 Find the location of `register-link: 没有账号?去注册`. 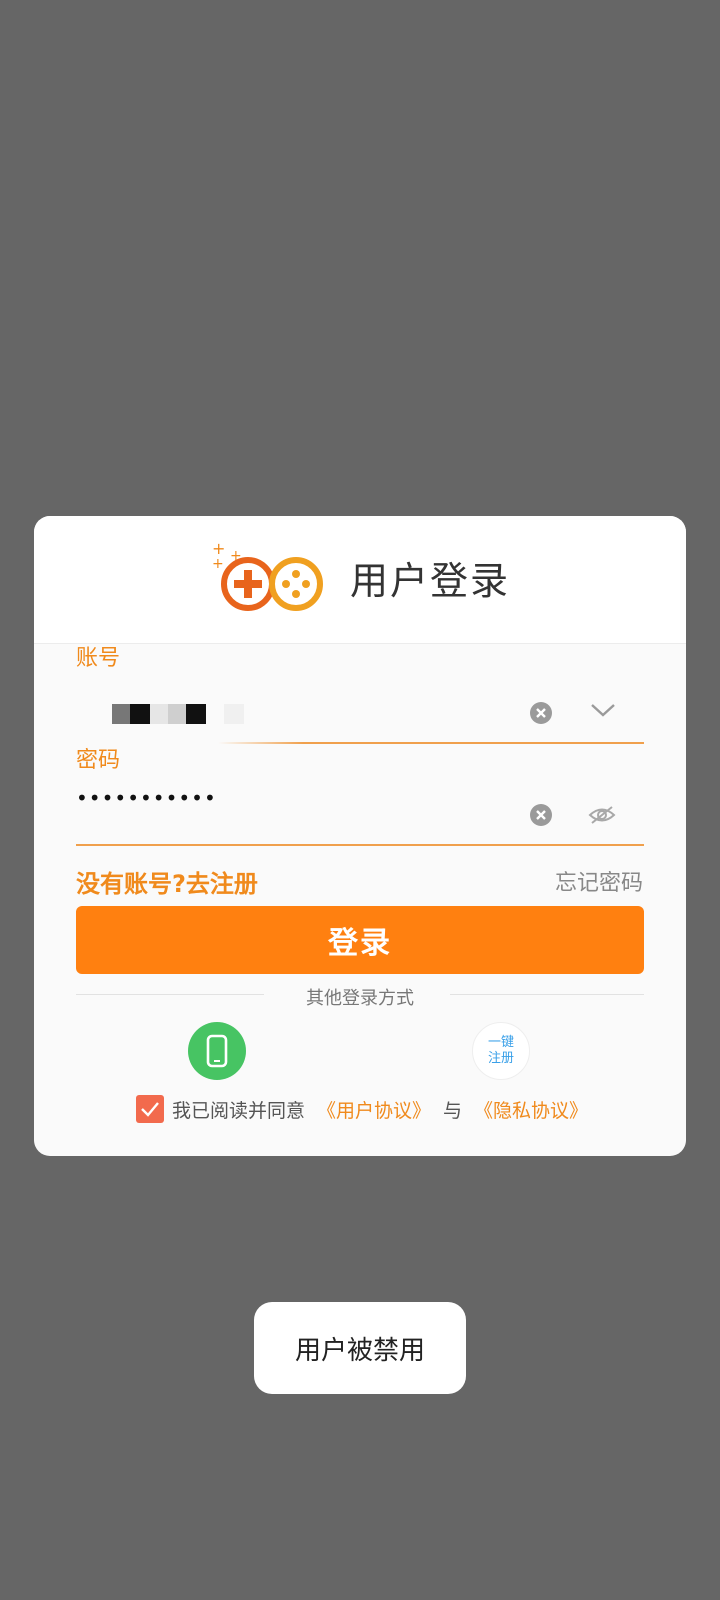

register-link: 没有账号?去注册 is located at coordinates (167, 881).